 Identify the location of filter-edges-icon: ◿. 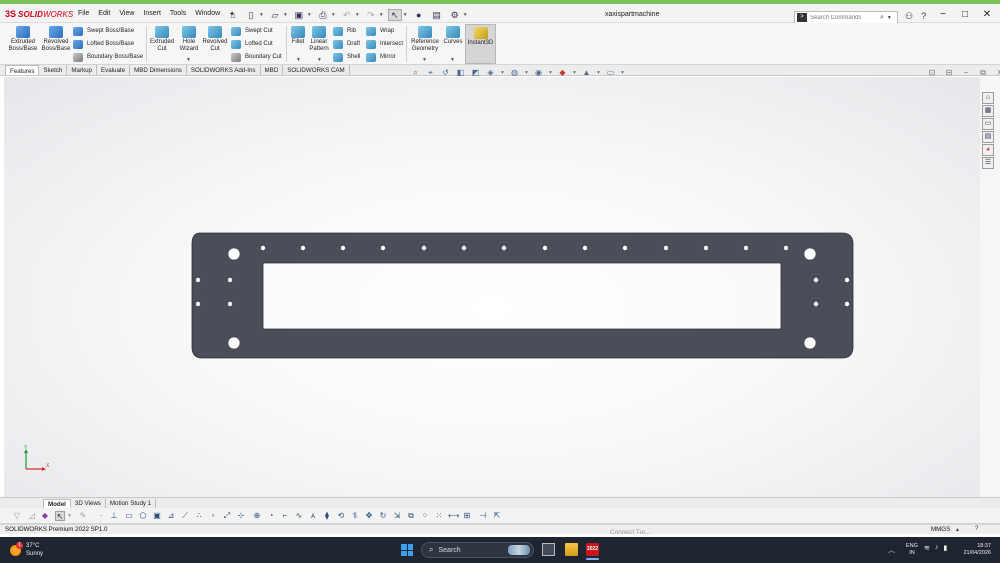
(32, 516).